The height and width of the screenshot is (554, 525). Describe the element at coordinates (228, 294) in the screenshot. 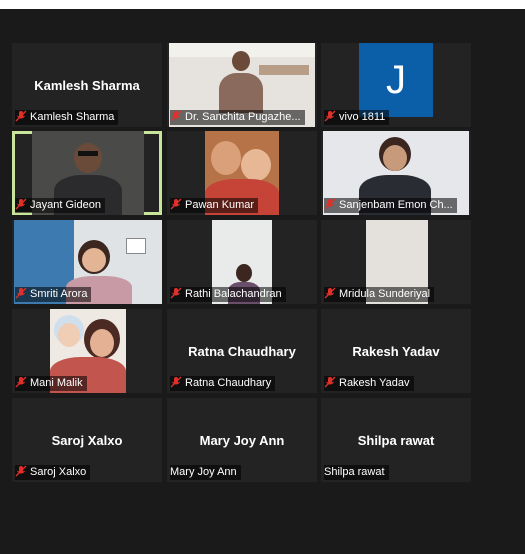

I see `participant-name-label: Rathi Balachandran` at that location.